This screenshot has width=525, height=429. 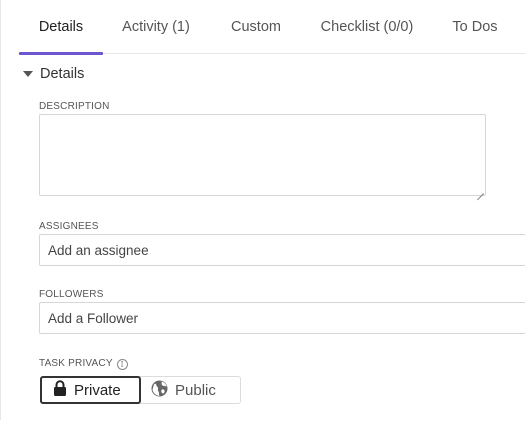 What do you see at coordinates (60, 390) in the screenshot?
I see `lock-icon` at bounding box center [60, 390].